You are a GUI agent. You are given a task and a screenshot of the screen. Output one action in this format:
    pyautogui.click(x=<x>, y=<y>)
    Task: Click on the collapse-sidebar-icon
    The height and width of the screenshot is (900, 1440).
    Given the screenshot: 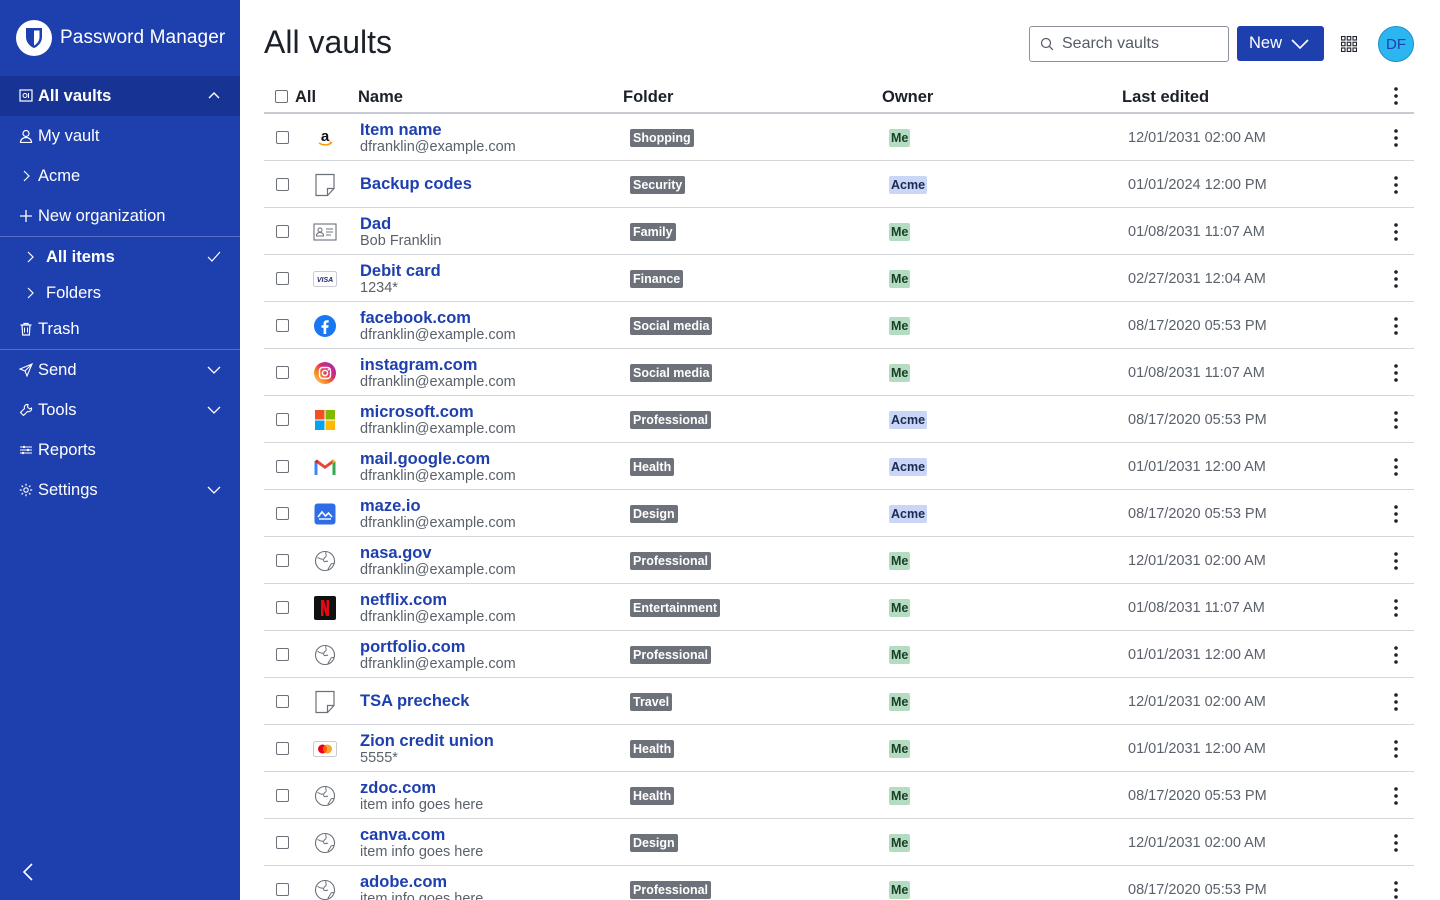 What is the action you would take?
    pyautogui.click(x=28, y=872)
    